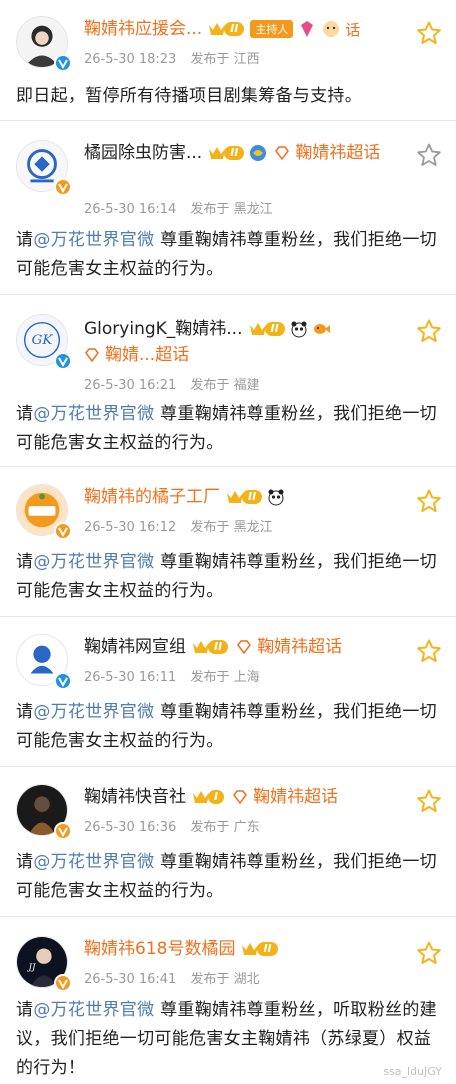  What do you see at coordinates (248, 153) in the screenshot?
I see `post-header: 橘园除虫防害... II 鞠婧祎超话` at bounding box center [248, 153].